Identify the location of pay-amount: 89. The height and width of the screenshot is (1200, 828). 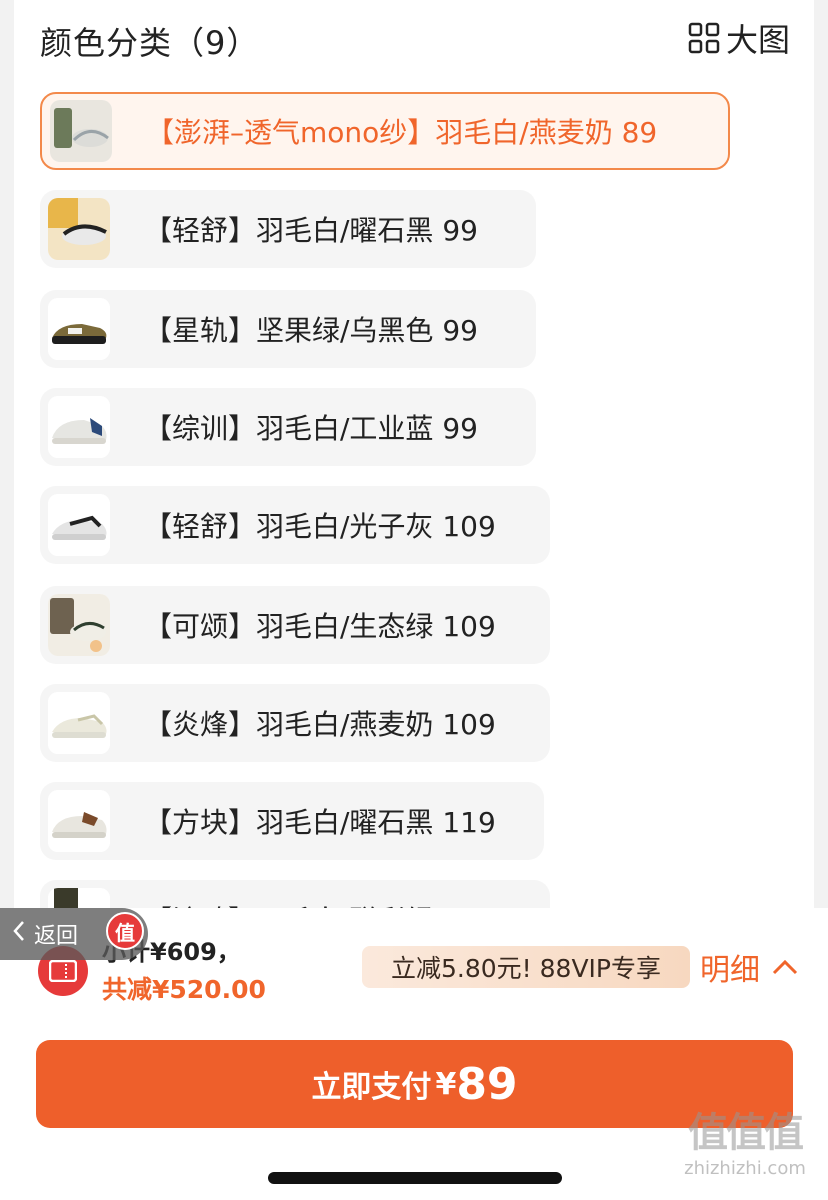
(487, 1084).